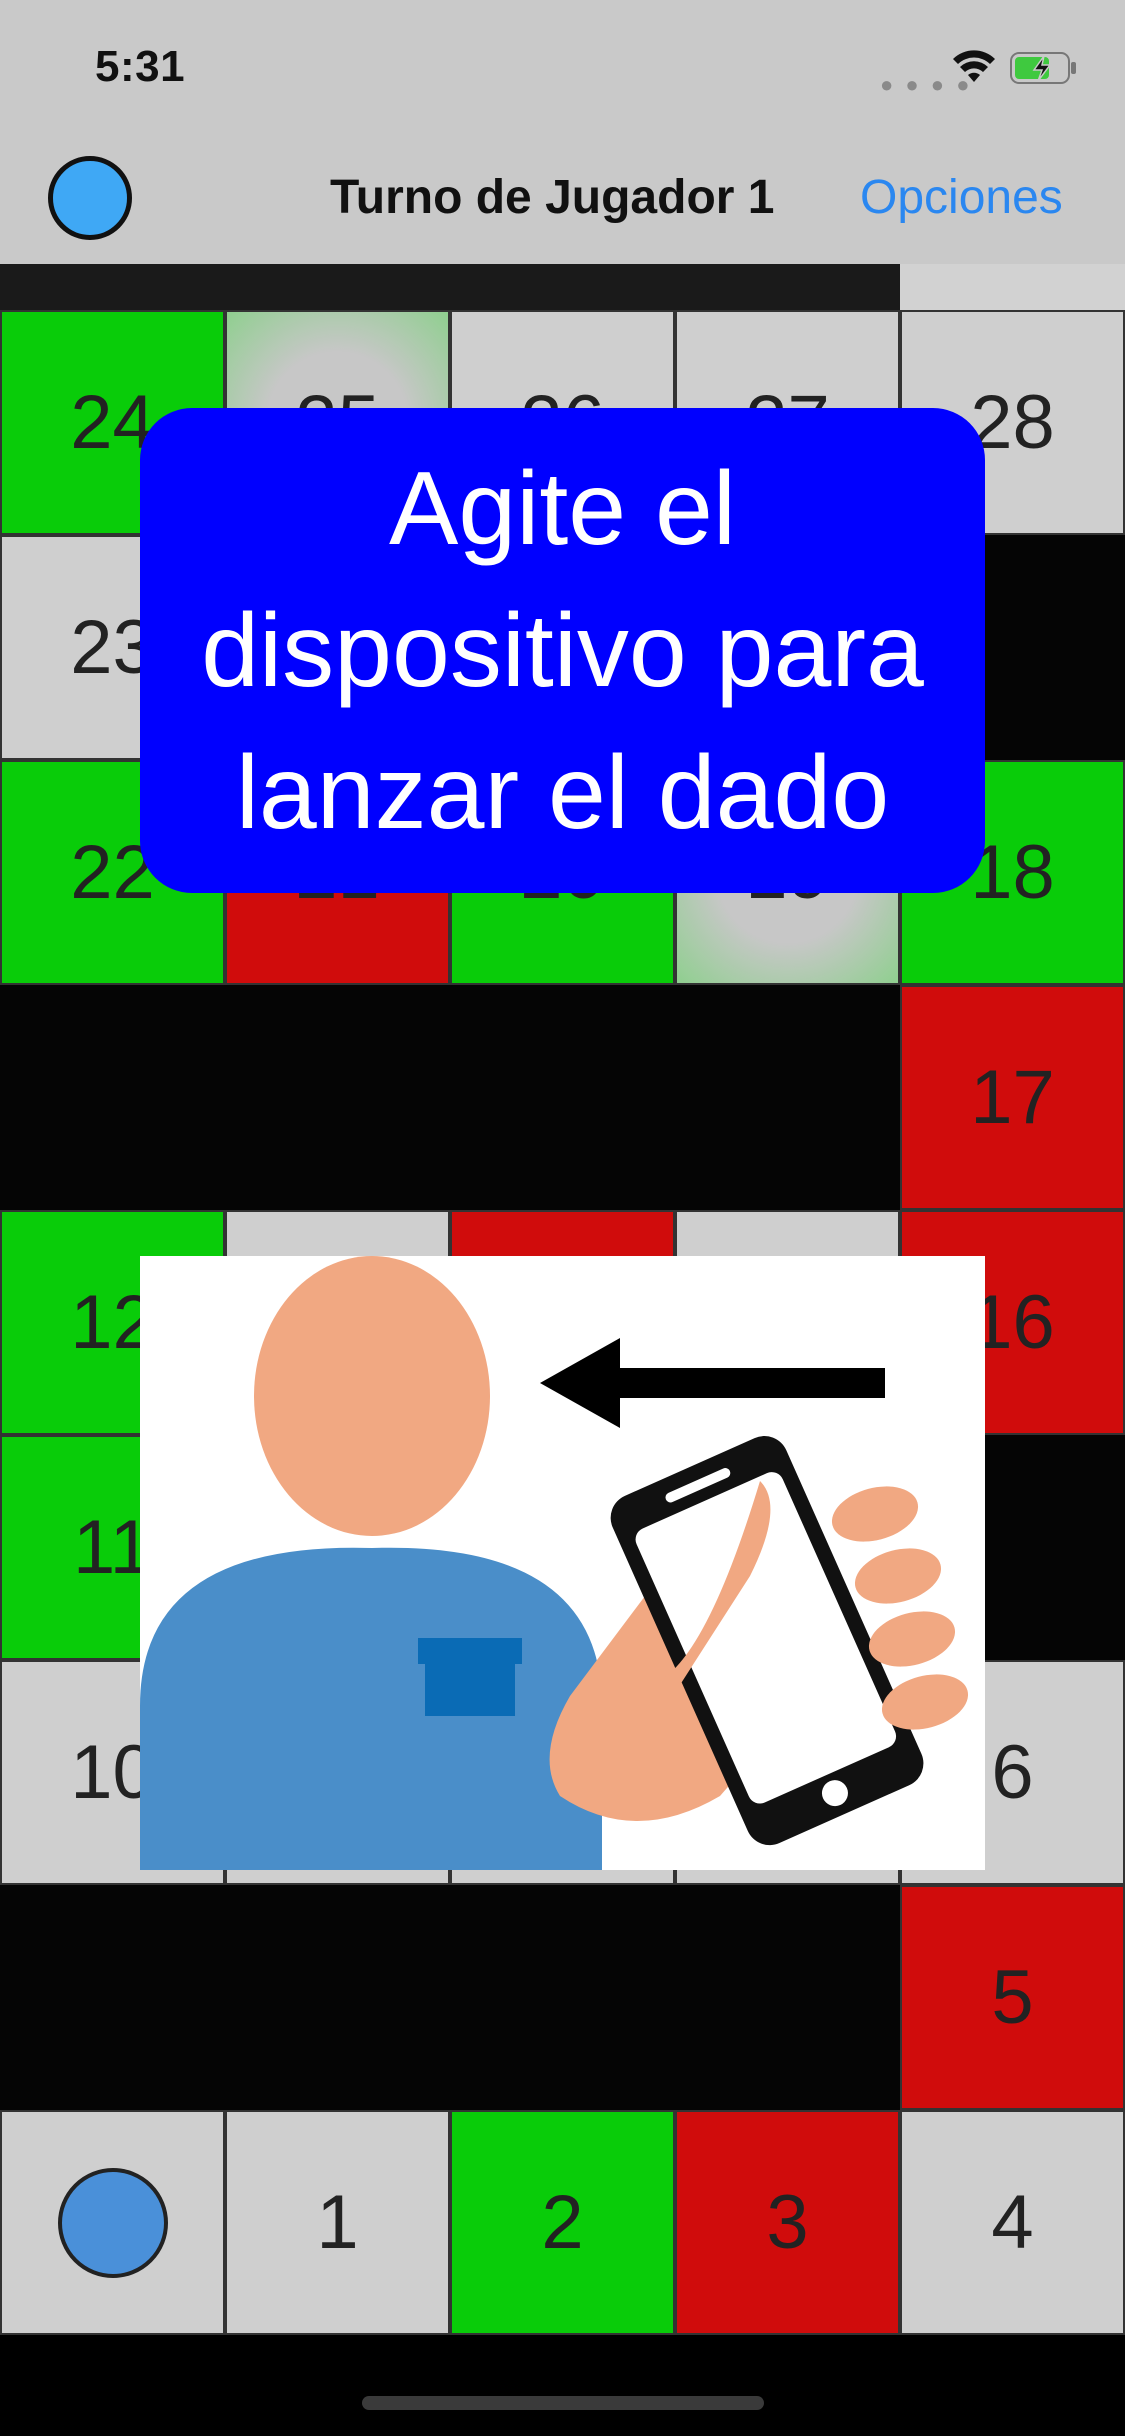  What do you see at coordinates (337, 2222) in the screenshot?
I see `board-cell-1: 1` at bounding box center [337, 2222].